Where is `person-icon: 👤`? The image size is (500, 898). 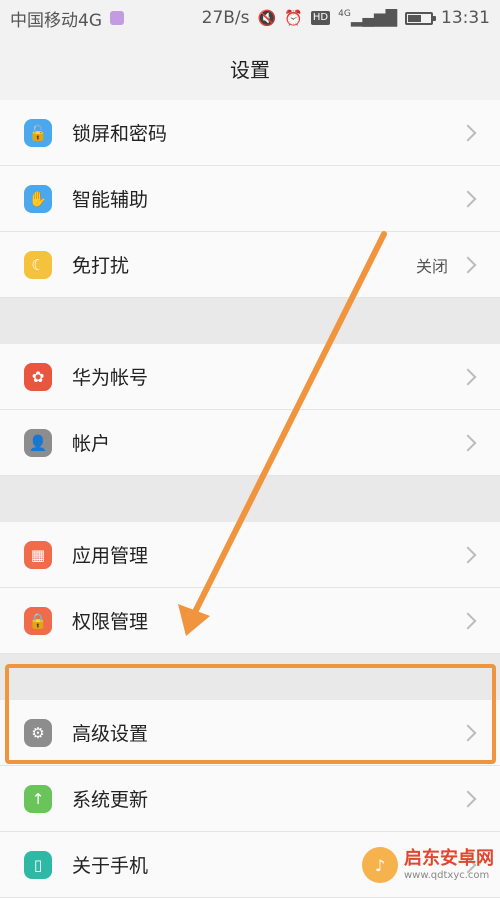 person-icon: 👤 is located at coordinates (38, 442).